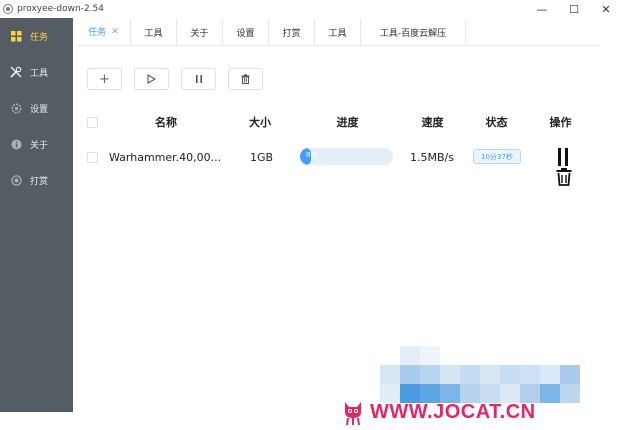 The height and width of the screenshot is (430, 622). I want to click on tab-tasks: 任务 ✕, so click(104, 32).